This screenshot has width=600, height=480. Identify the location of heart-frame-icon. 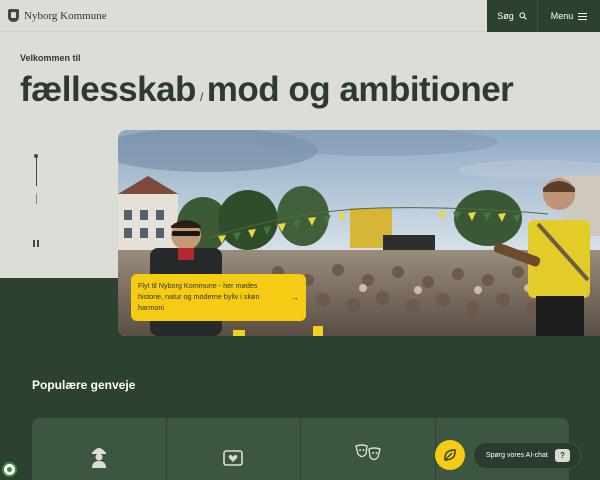
(233, 458).